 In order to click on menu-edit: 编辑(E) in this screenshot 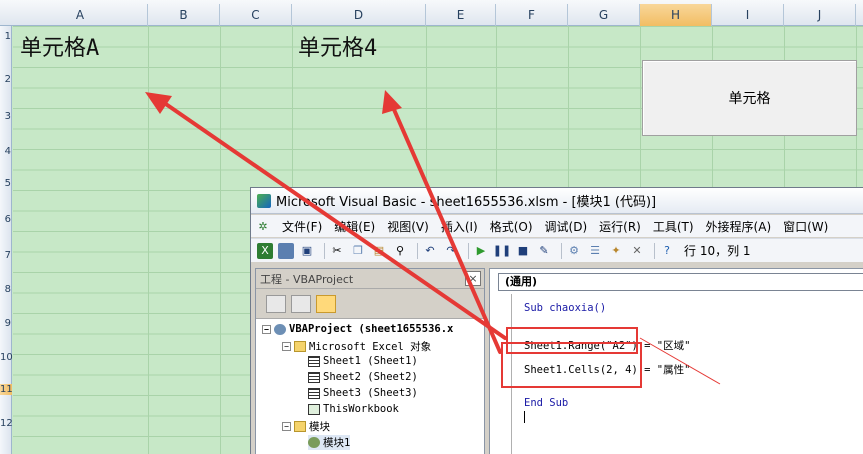, I will do `click(354, 226)`.